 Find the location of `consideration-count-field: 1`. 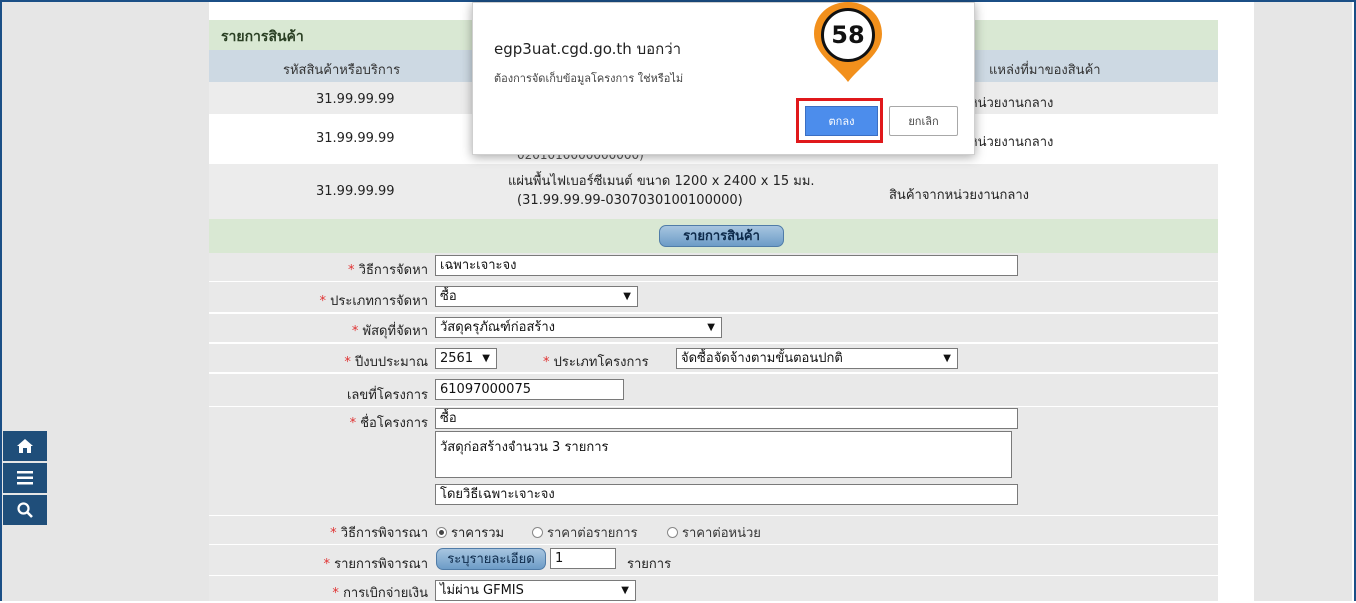

consideration-count-field: 1 is located at coordinates (583, 558).